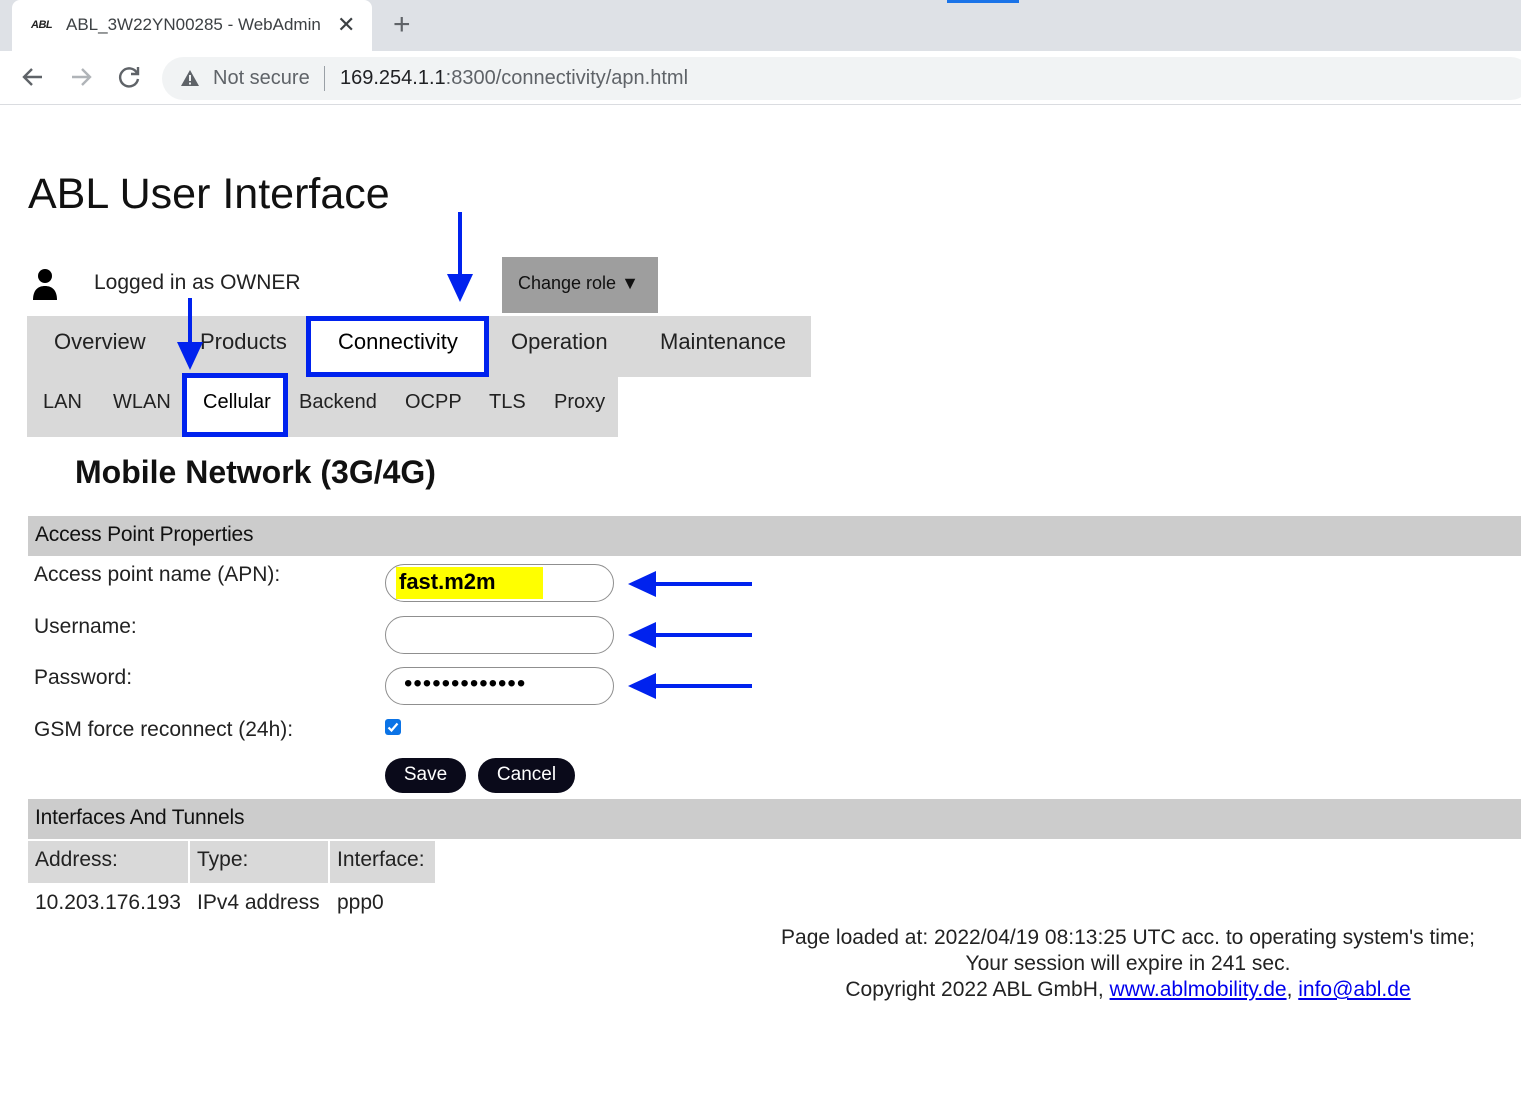 This screenshot has width=1521, height=1111. Describe the element at coordinates (360, 902) in the screenshot. I see `cell-interface: ppp0` at that location.